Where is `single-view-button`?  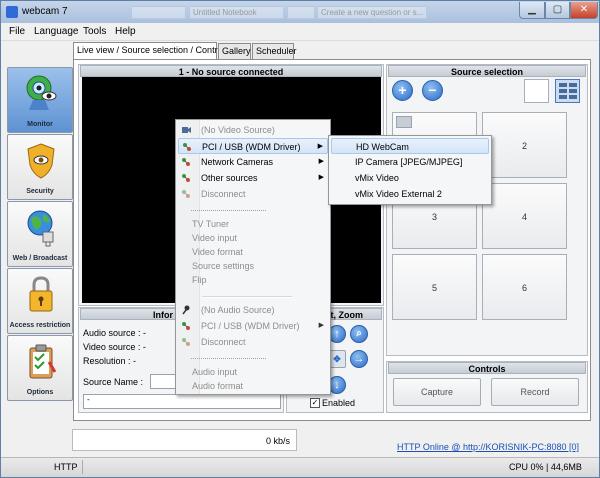 single-view-button is located at coordinates (536, 91).